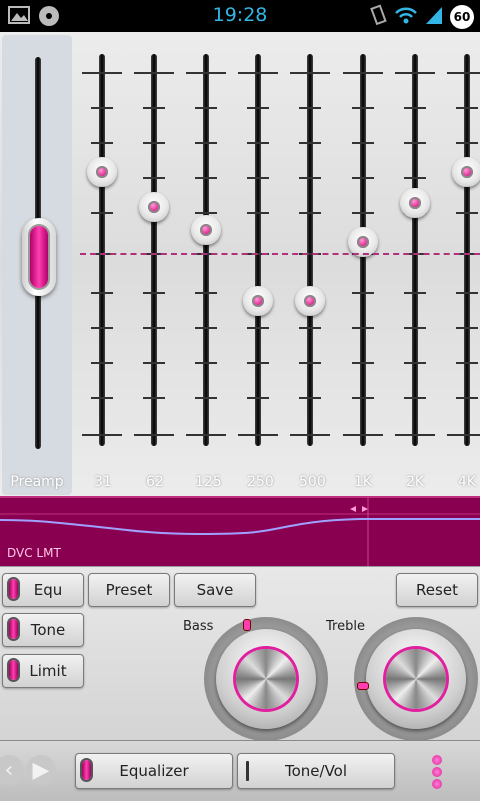  I want to click on treble-marker, so click(363, 686).